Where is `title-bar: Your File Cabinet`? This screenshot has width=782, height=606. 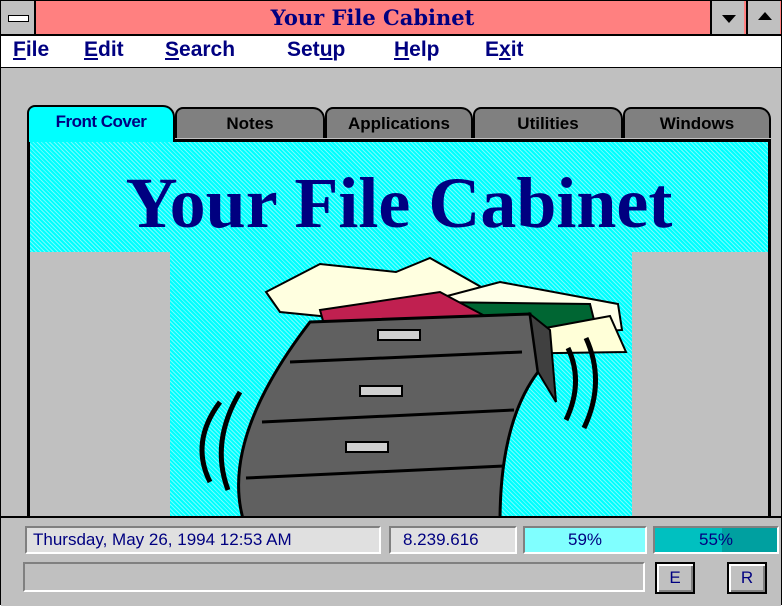 title-bar: Your File Cabinet is located at coordinates (391, 18).